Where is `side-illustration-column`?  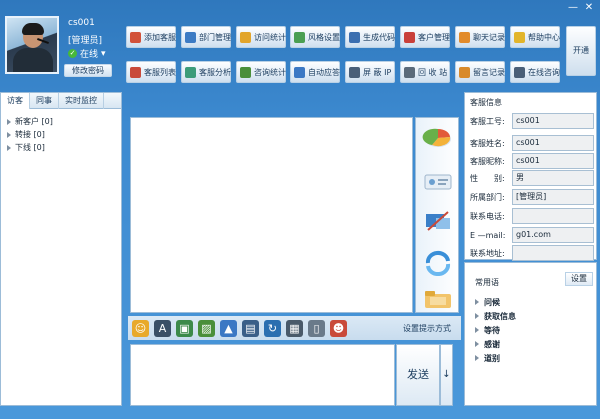 side-illustration-column is located at coordinates (437, 215).